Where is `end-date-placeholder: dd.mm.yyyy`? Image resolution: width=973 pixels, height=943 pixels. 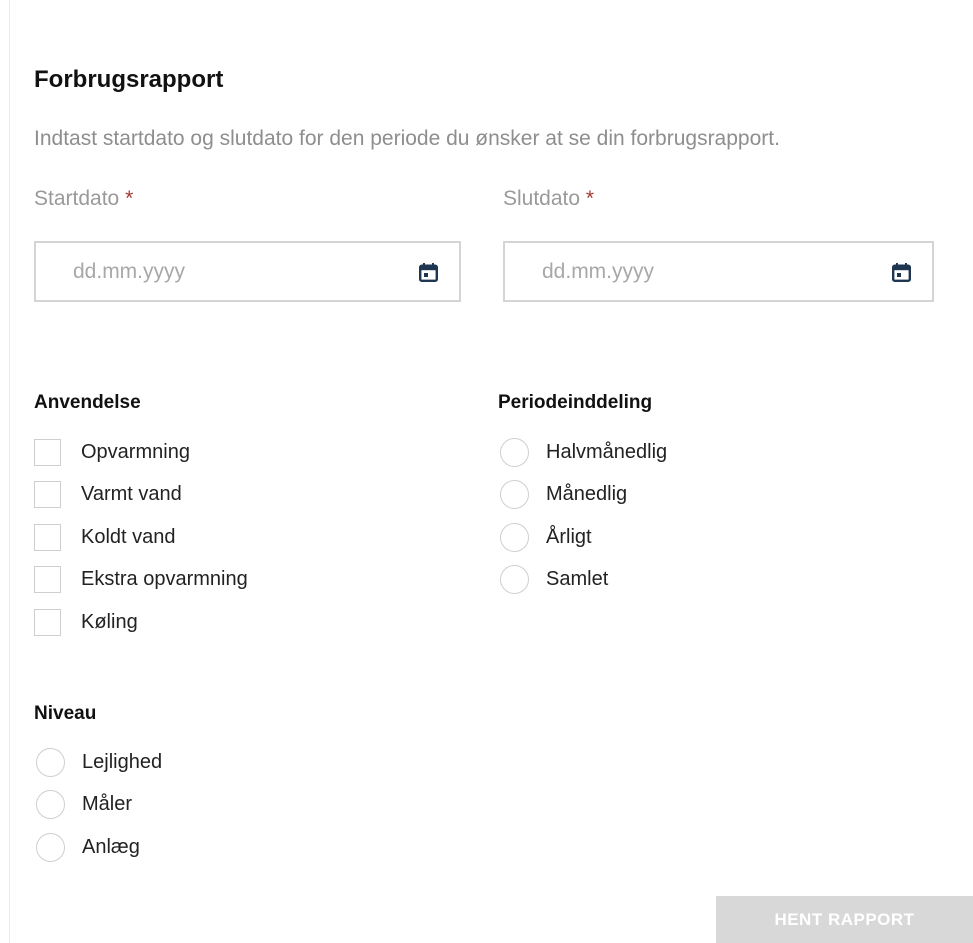
end-date-placeholder: dd.mm.yyyy is located at coordinates (598, 271).